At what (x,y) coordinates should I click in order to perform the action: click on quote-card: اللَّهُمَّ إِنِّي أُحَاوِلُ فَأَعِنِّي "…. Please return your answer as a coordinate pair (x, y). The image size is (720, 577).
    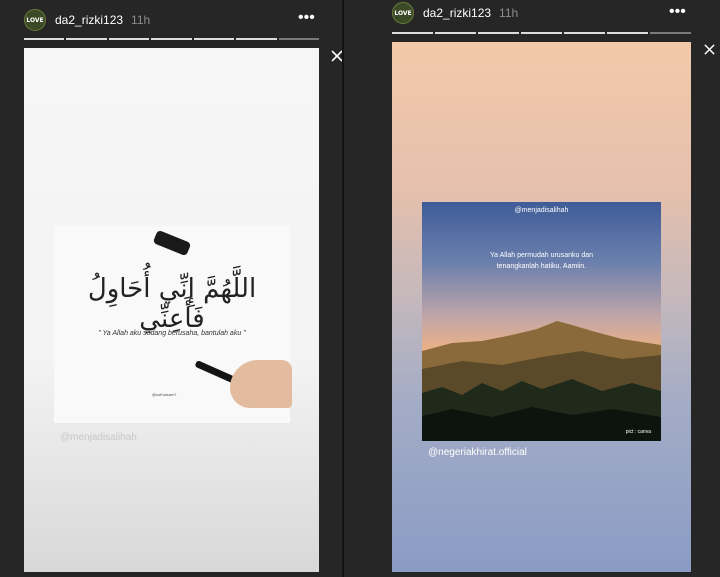
    Looking at the image, I should click on (173, 324).